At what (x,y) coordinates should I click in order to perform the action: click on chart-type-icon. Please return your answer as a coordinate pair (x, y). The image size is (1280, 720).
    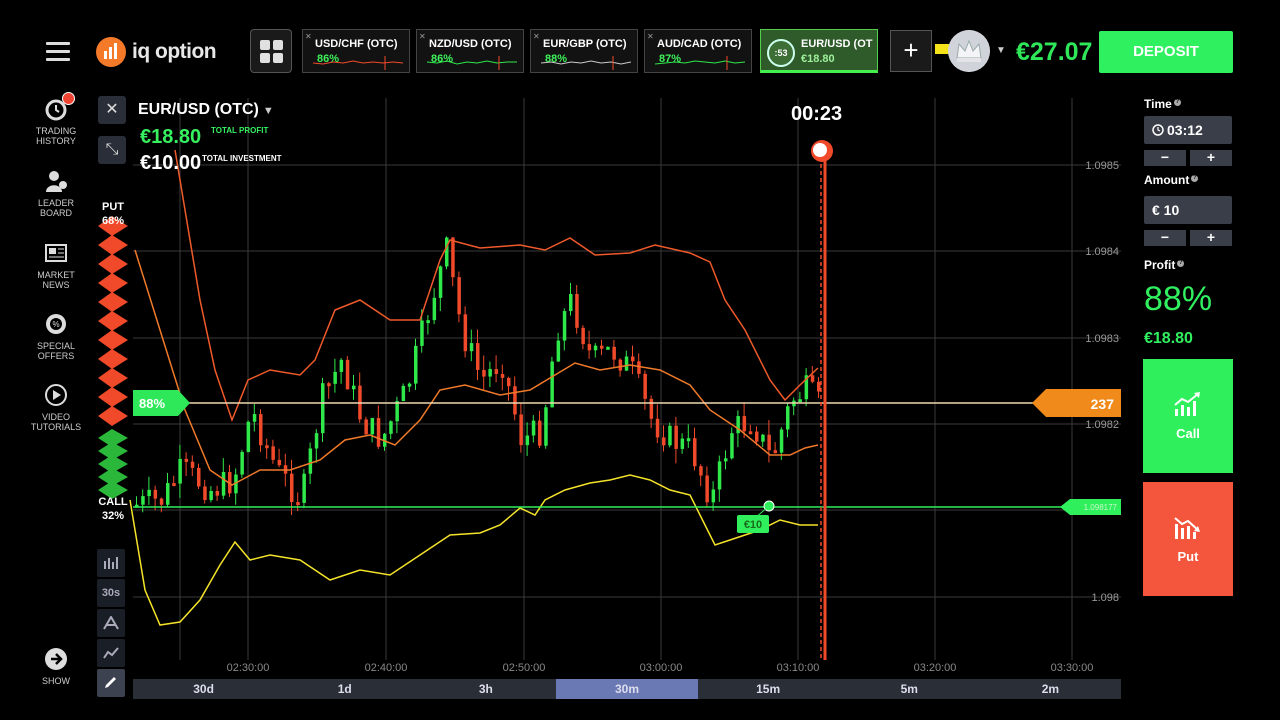
    Looking at the image, I should click on (111, 563).